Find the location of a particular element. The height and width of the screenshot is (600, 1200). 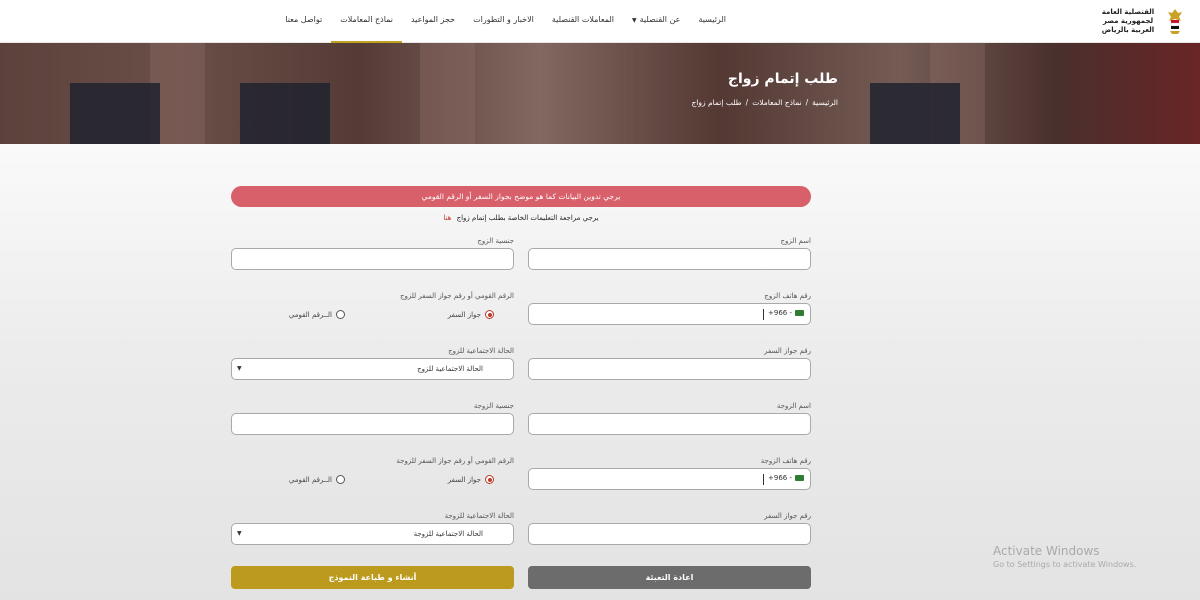

wife-marital-label: الحالة الاجتماعية للزوجة is located at coordinates (479, 516).